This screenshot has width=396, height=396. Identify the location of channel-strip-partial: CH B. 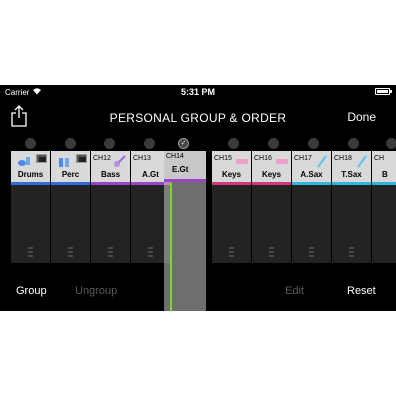
(384, 207).